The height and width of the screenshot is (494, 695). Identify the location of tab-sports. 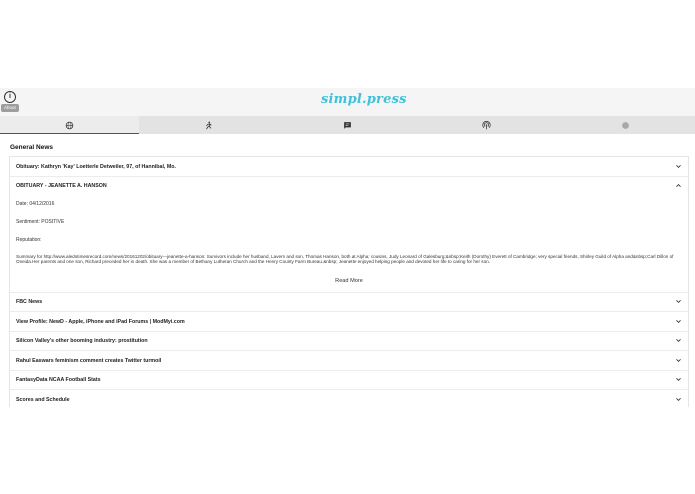
(208, 125).